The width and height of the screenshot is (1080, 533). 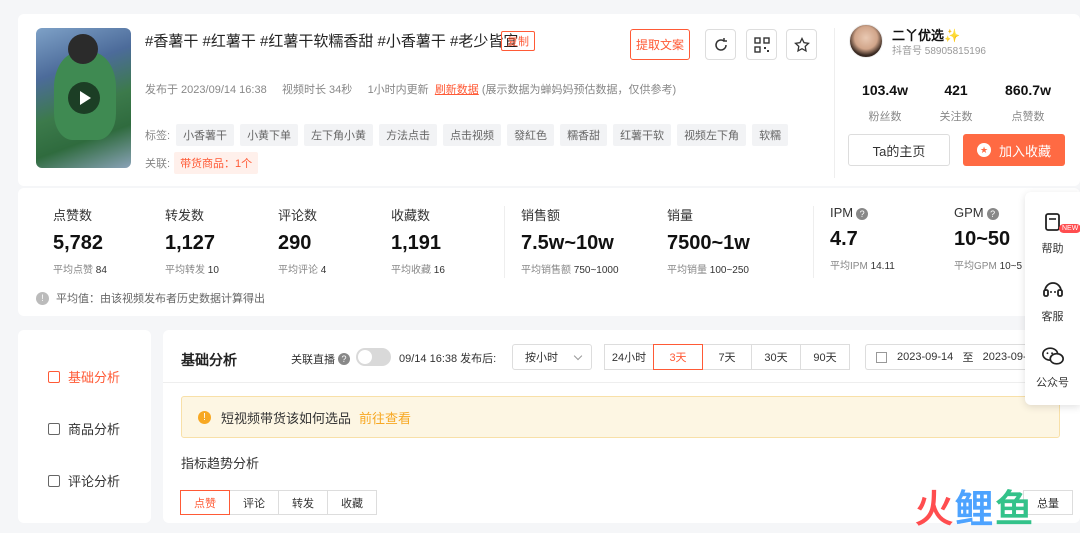 I want to click on analysis-sidebar: 基础分析 商品分析 评论分析, so click(x=84, y=426).